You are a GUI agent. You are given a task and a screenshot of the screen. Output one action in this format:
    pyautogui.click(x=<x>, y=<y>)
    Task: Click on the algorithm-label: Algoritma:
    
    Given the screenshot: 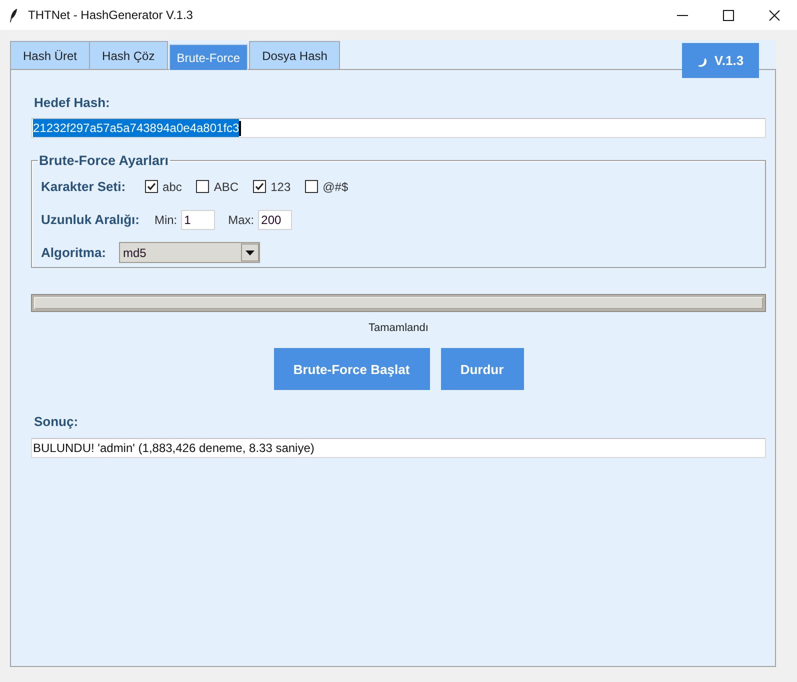 What is the action you would take?
    pyautogui.click(x=73, y=252)
    